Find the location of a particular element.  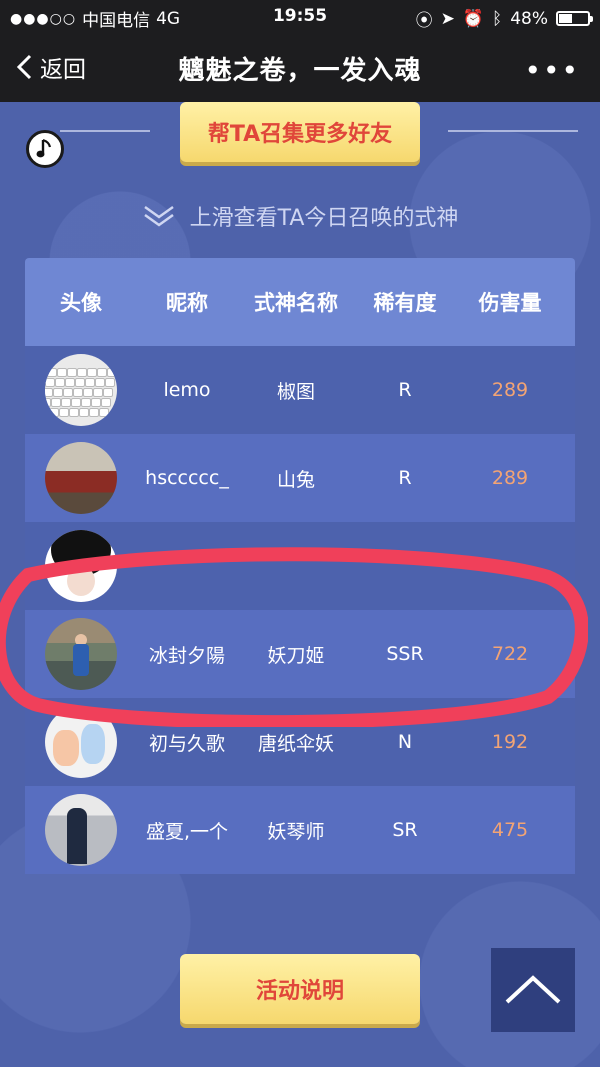

page-title: 魑魅之卷，一发入魂 is located at coordinates (300, 71).